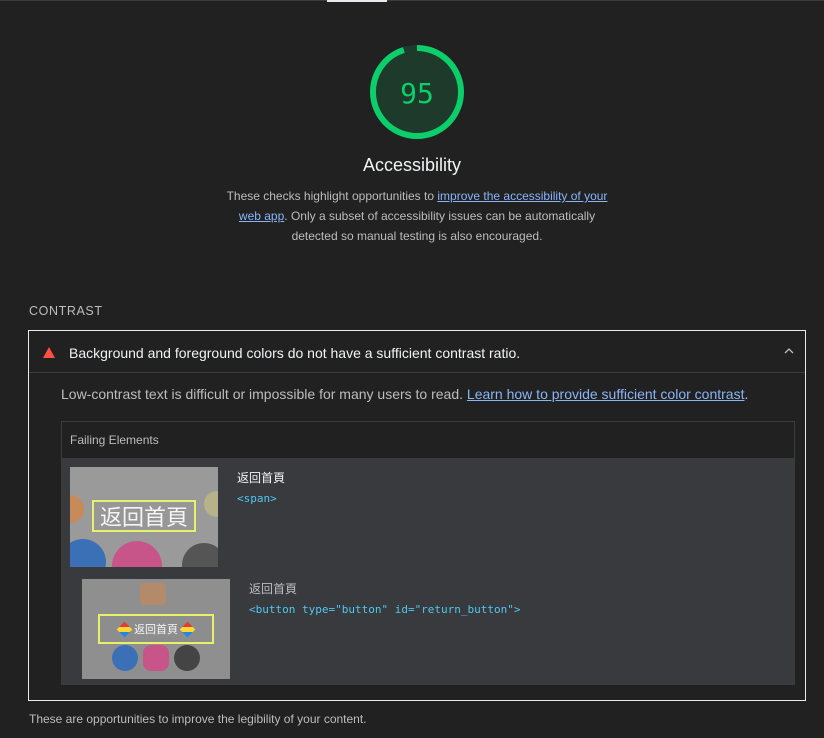  Describe the element at coordinates (357, 1) in the screenshot. I see `active-tab-indicator` at that location.